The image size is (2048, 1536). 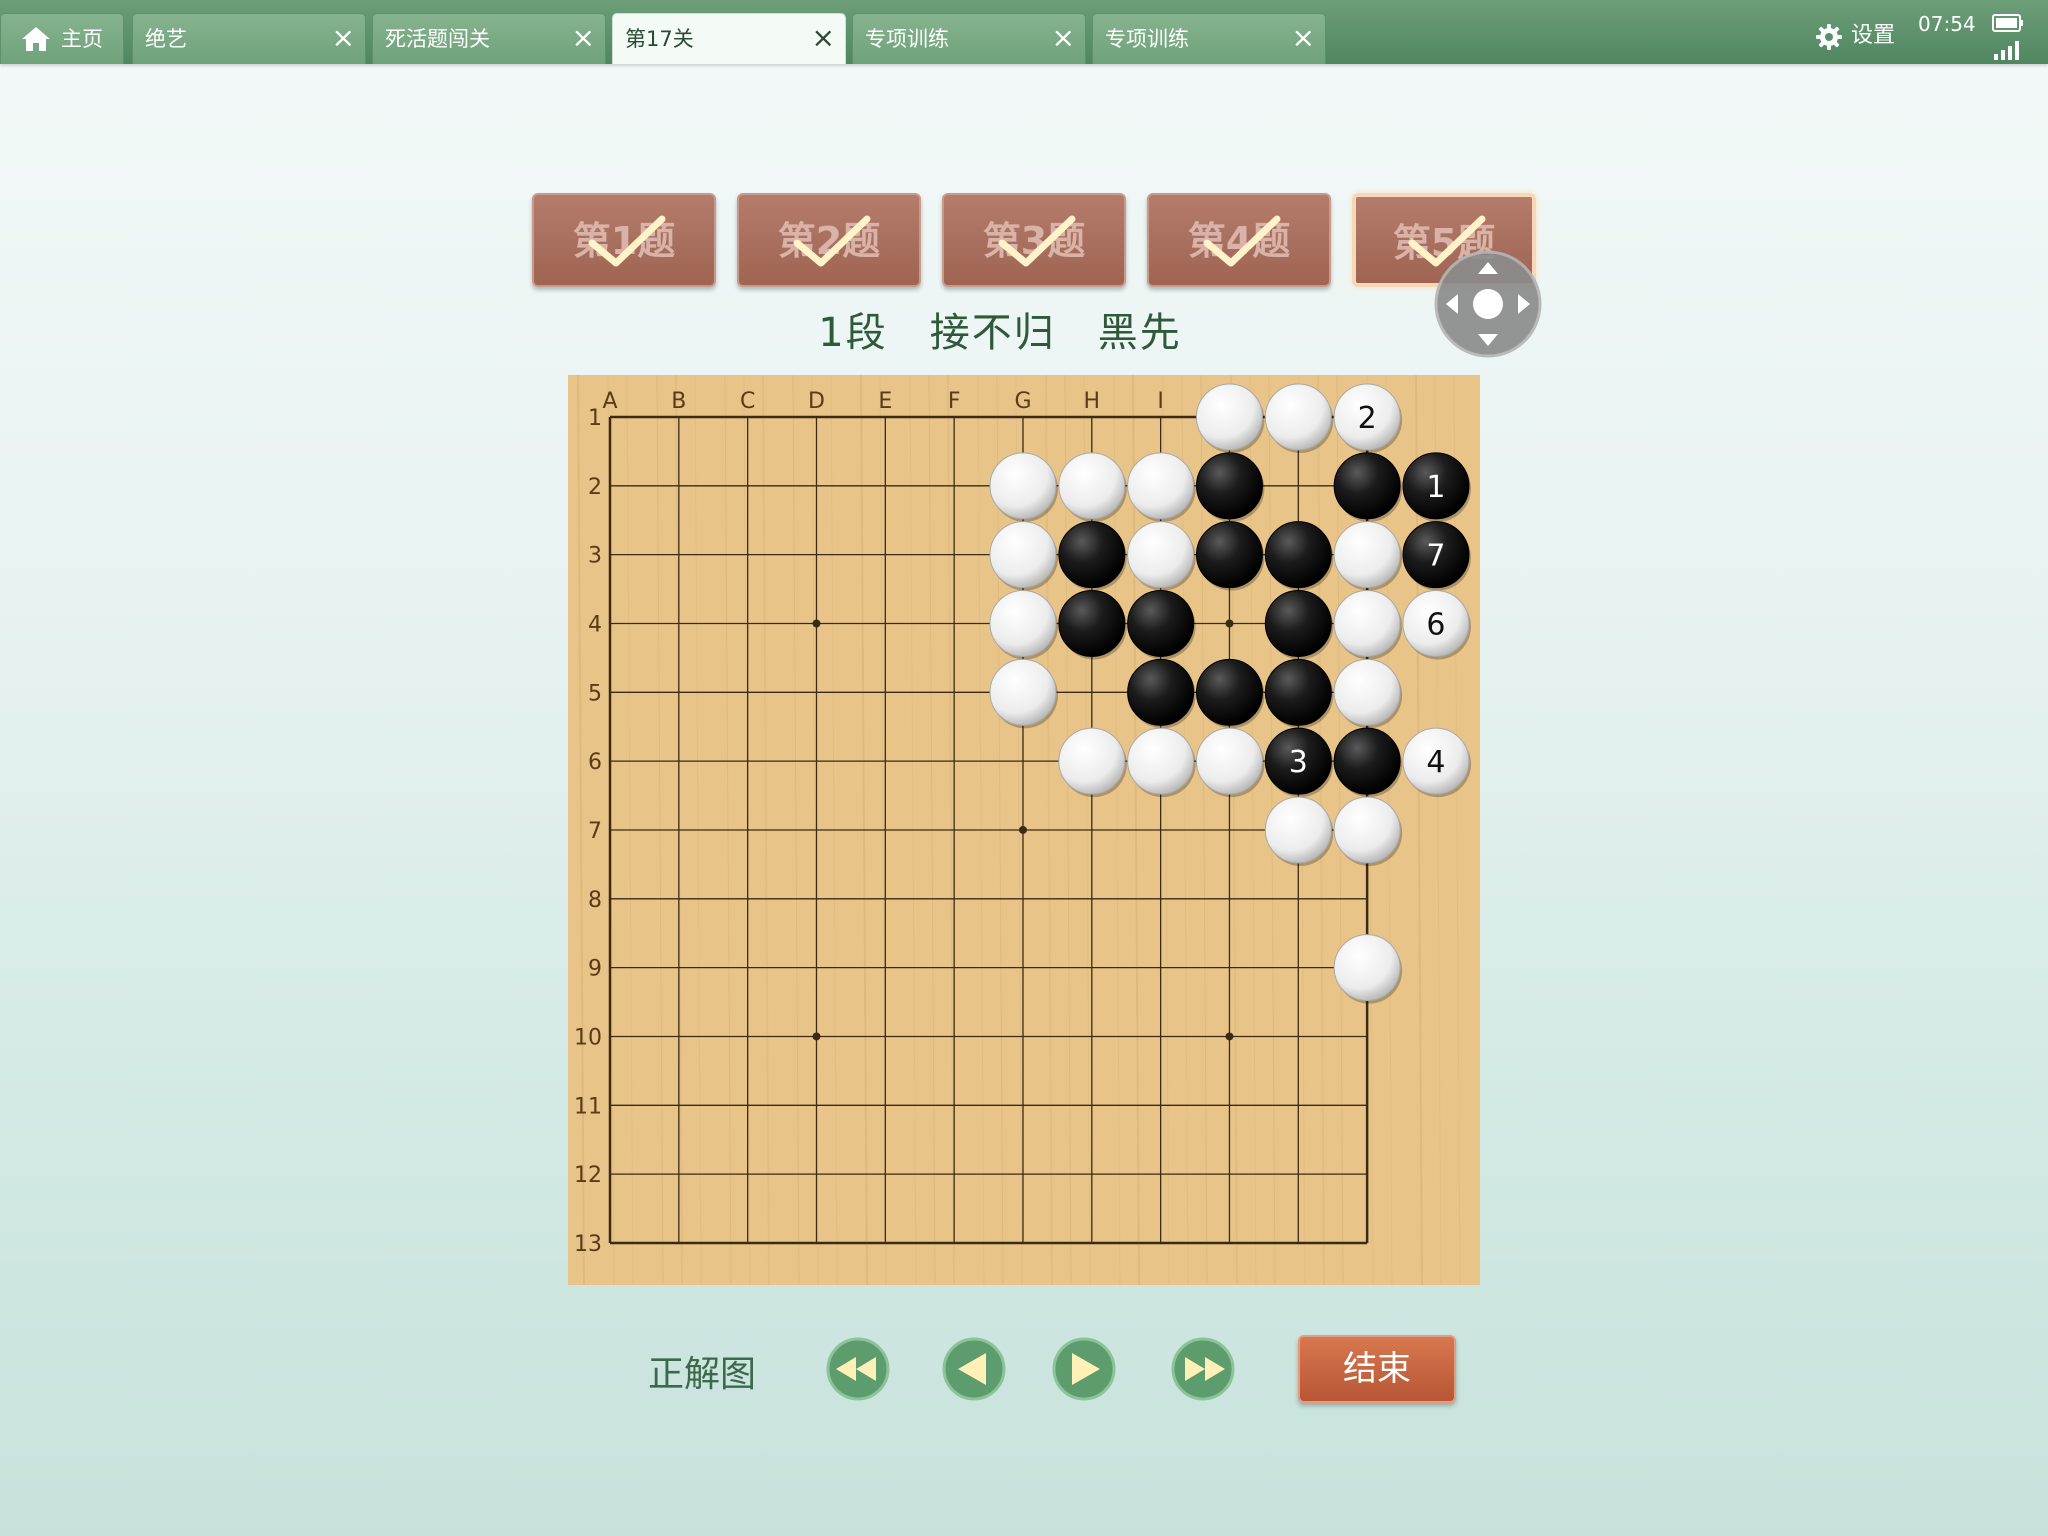 I want to click on column-label: A, so click(x=609, y=401).